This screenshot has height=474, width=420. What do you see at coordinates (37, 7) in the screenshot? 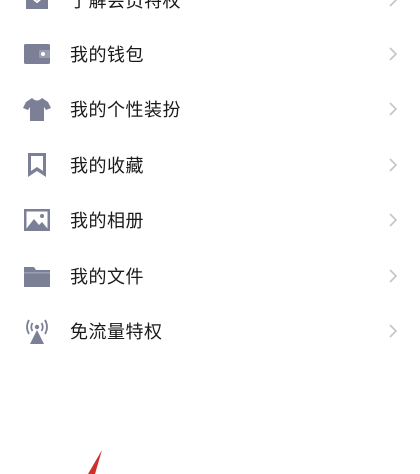
I see `member-icon` at bounding box center [37, 7].